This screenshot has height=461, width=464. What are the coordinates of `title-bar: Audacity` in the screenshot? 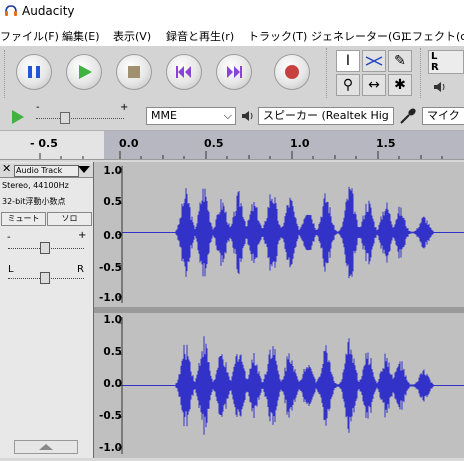 It's located at (232, 11).